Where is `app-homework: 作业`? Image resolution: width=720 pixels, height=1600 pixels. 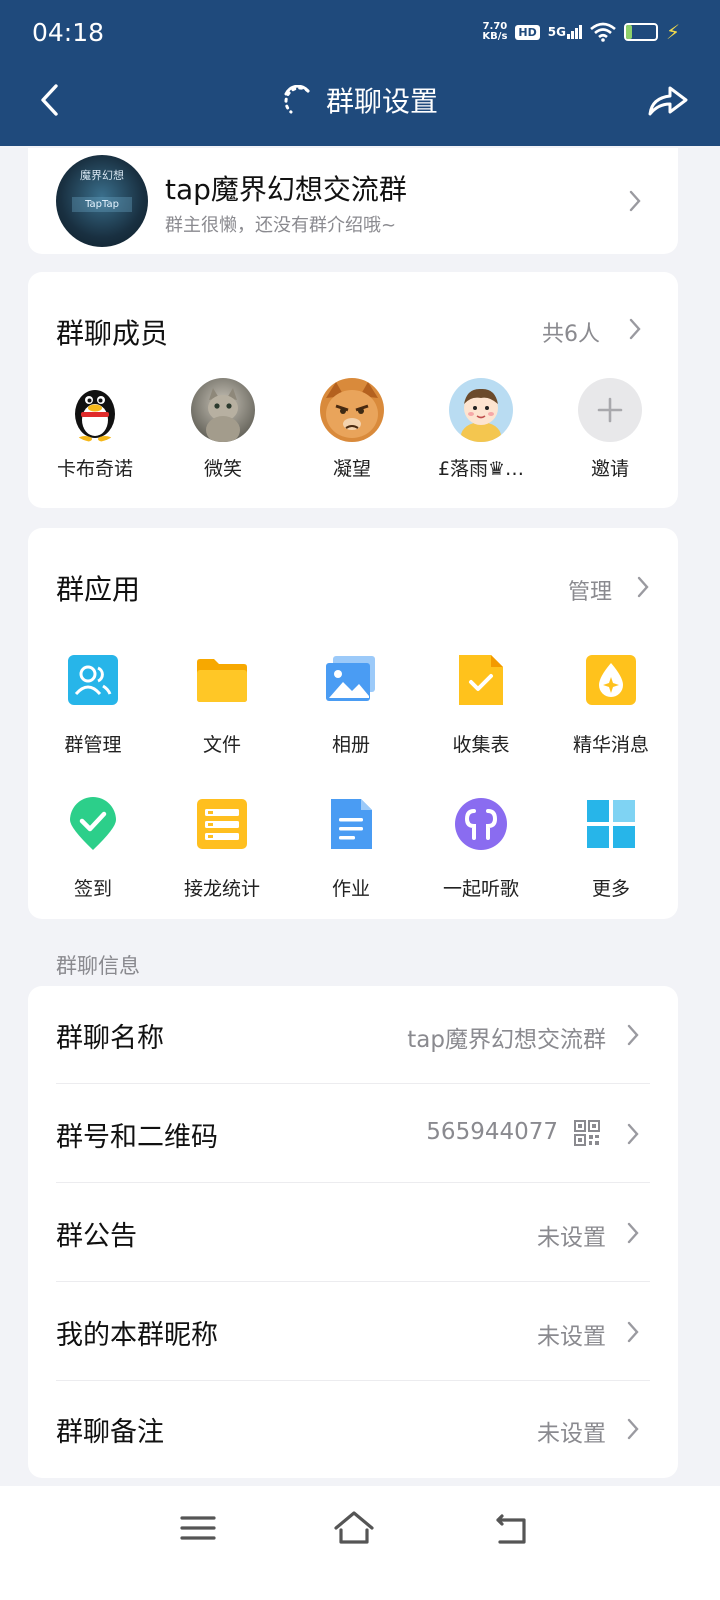 app-homework: 作业 is located at coordinates (351, 848).